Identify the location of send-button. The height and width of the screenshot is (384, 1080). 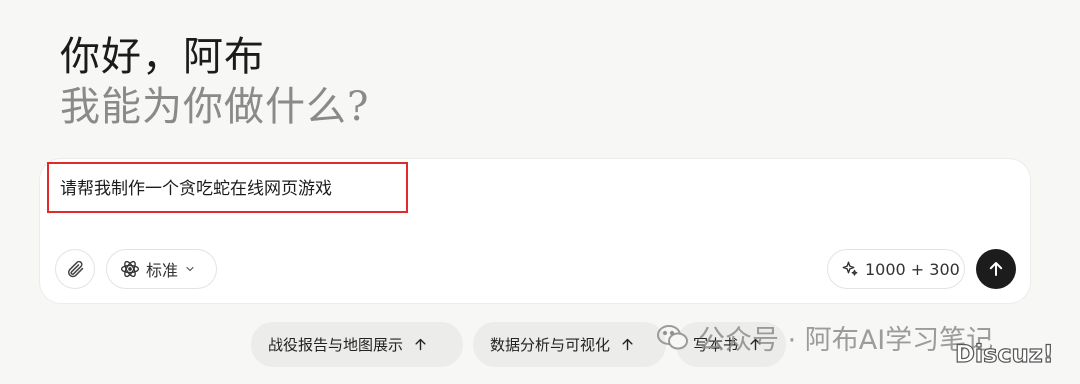
(996, 269).